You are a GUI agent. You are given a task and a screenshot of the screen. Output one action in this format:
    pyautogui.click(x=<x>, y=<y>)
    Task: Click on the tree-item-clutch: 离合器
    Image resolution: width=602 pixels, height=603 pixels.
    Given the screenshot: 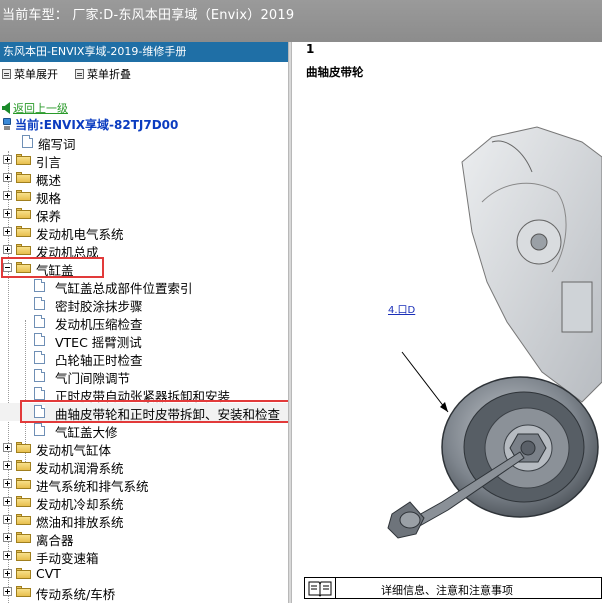 What is the action you would take?
    pyautogui.click(x=144, y=538)
    